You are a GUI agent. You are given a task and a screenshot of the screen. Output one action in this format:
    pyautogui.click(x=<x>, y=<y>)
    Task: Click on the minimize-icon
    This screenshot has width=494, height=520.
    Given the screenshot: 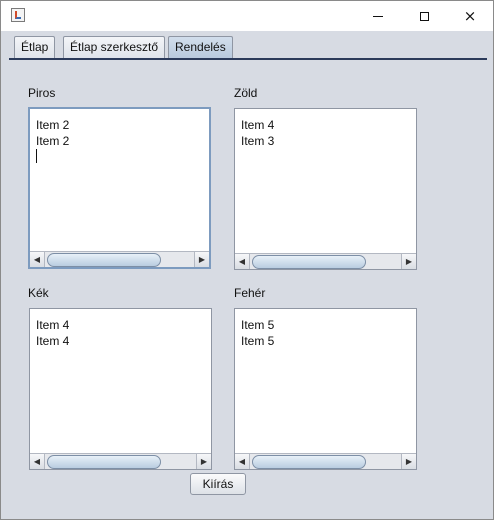 What is the action you would take?
    pyautogui.click(x=378, y=16)
    